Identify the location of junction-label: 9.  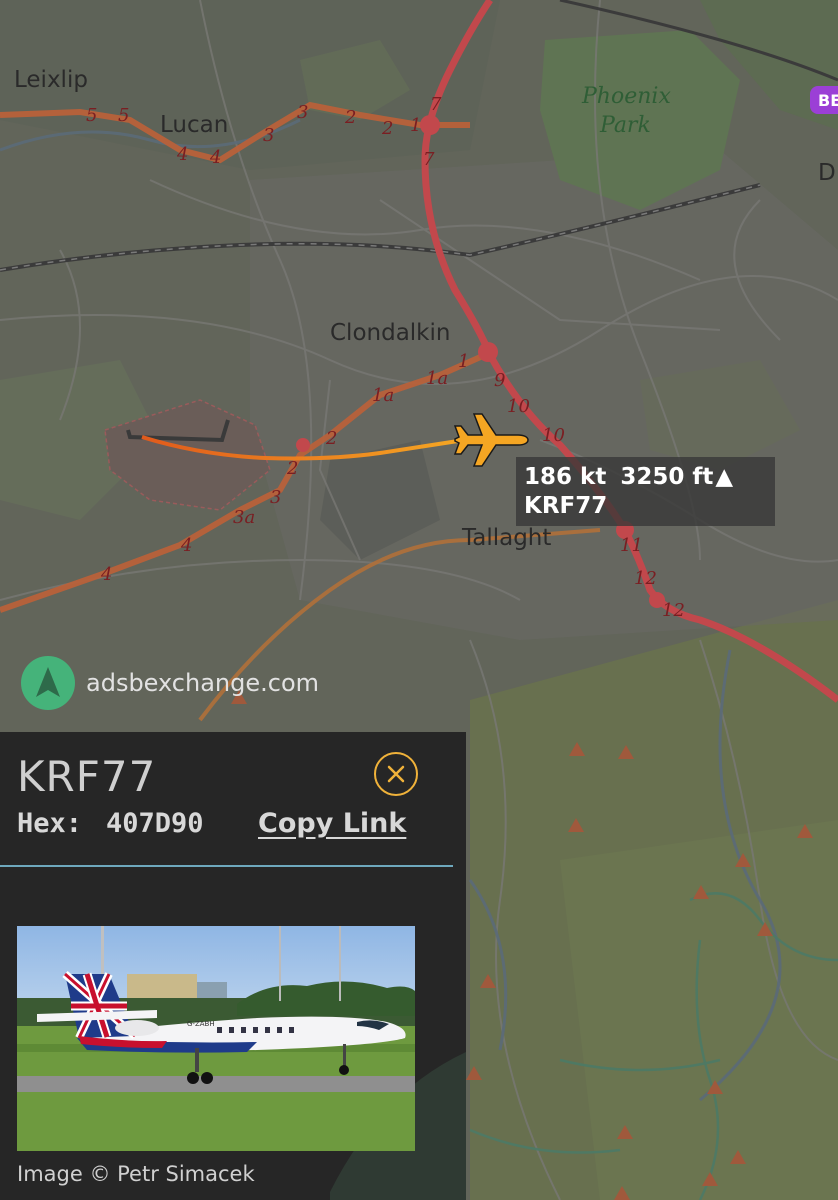
(499, 380).